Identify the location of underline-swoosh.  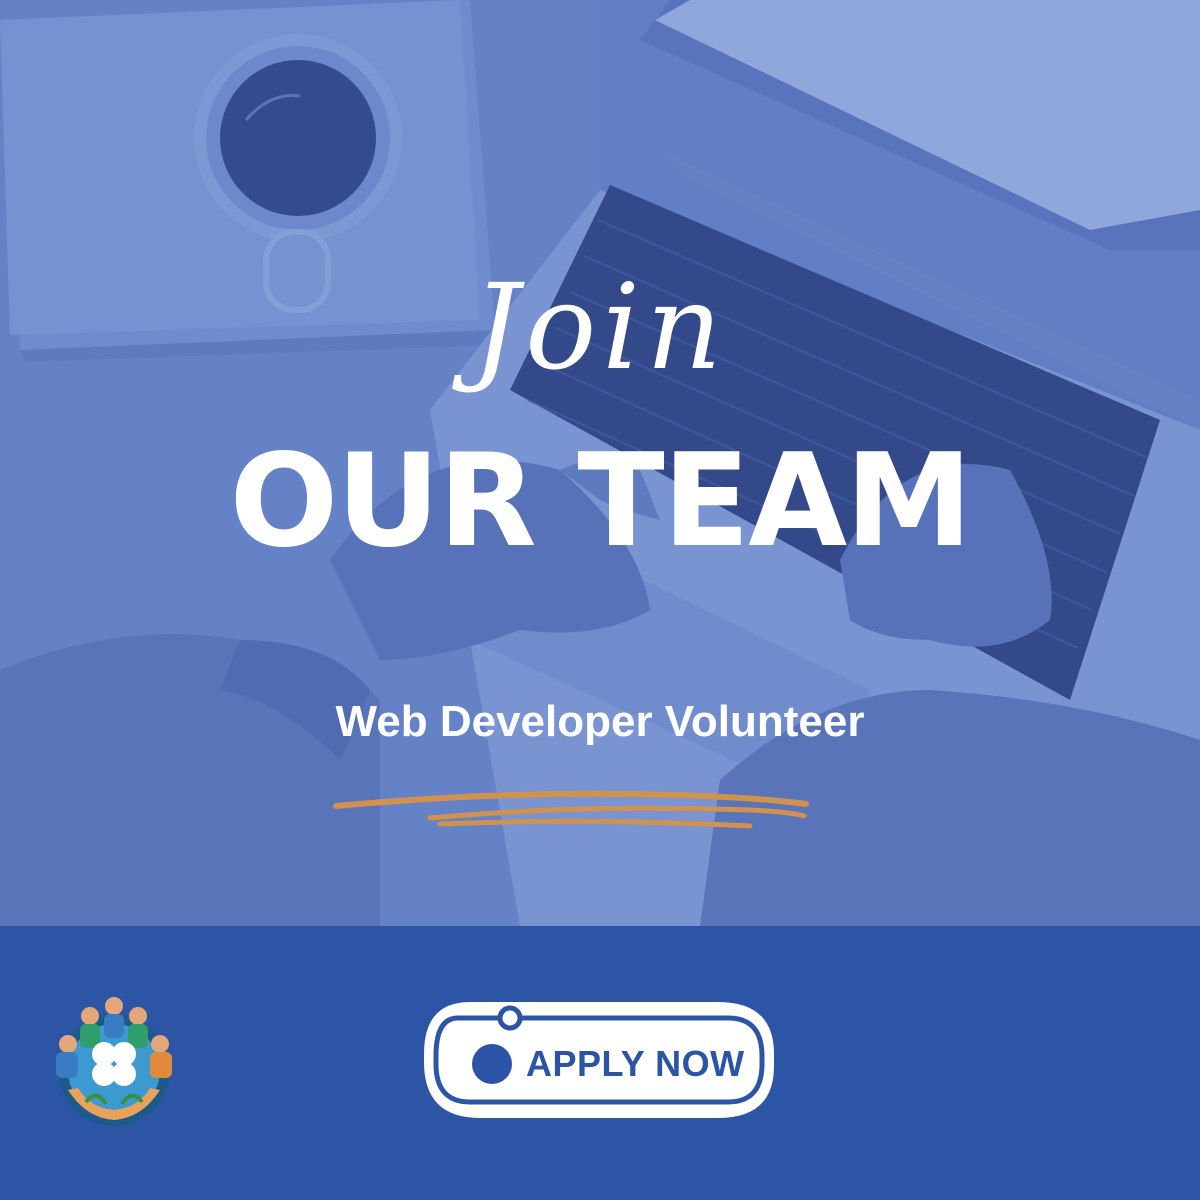
(571, 809).